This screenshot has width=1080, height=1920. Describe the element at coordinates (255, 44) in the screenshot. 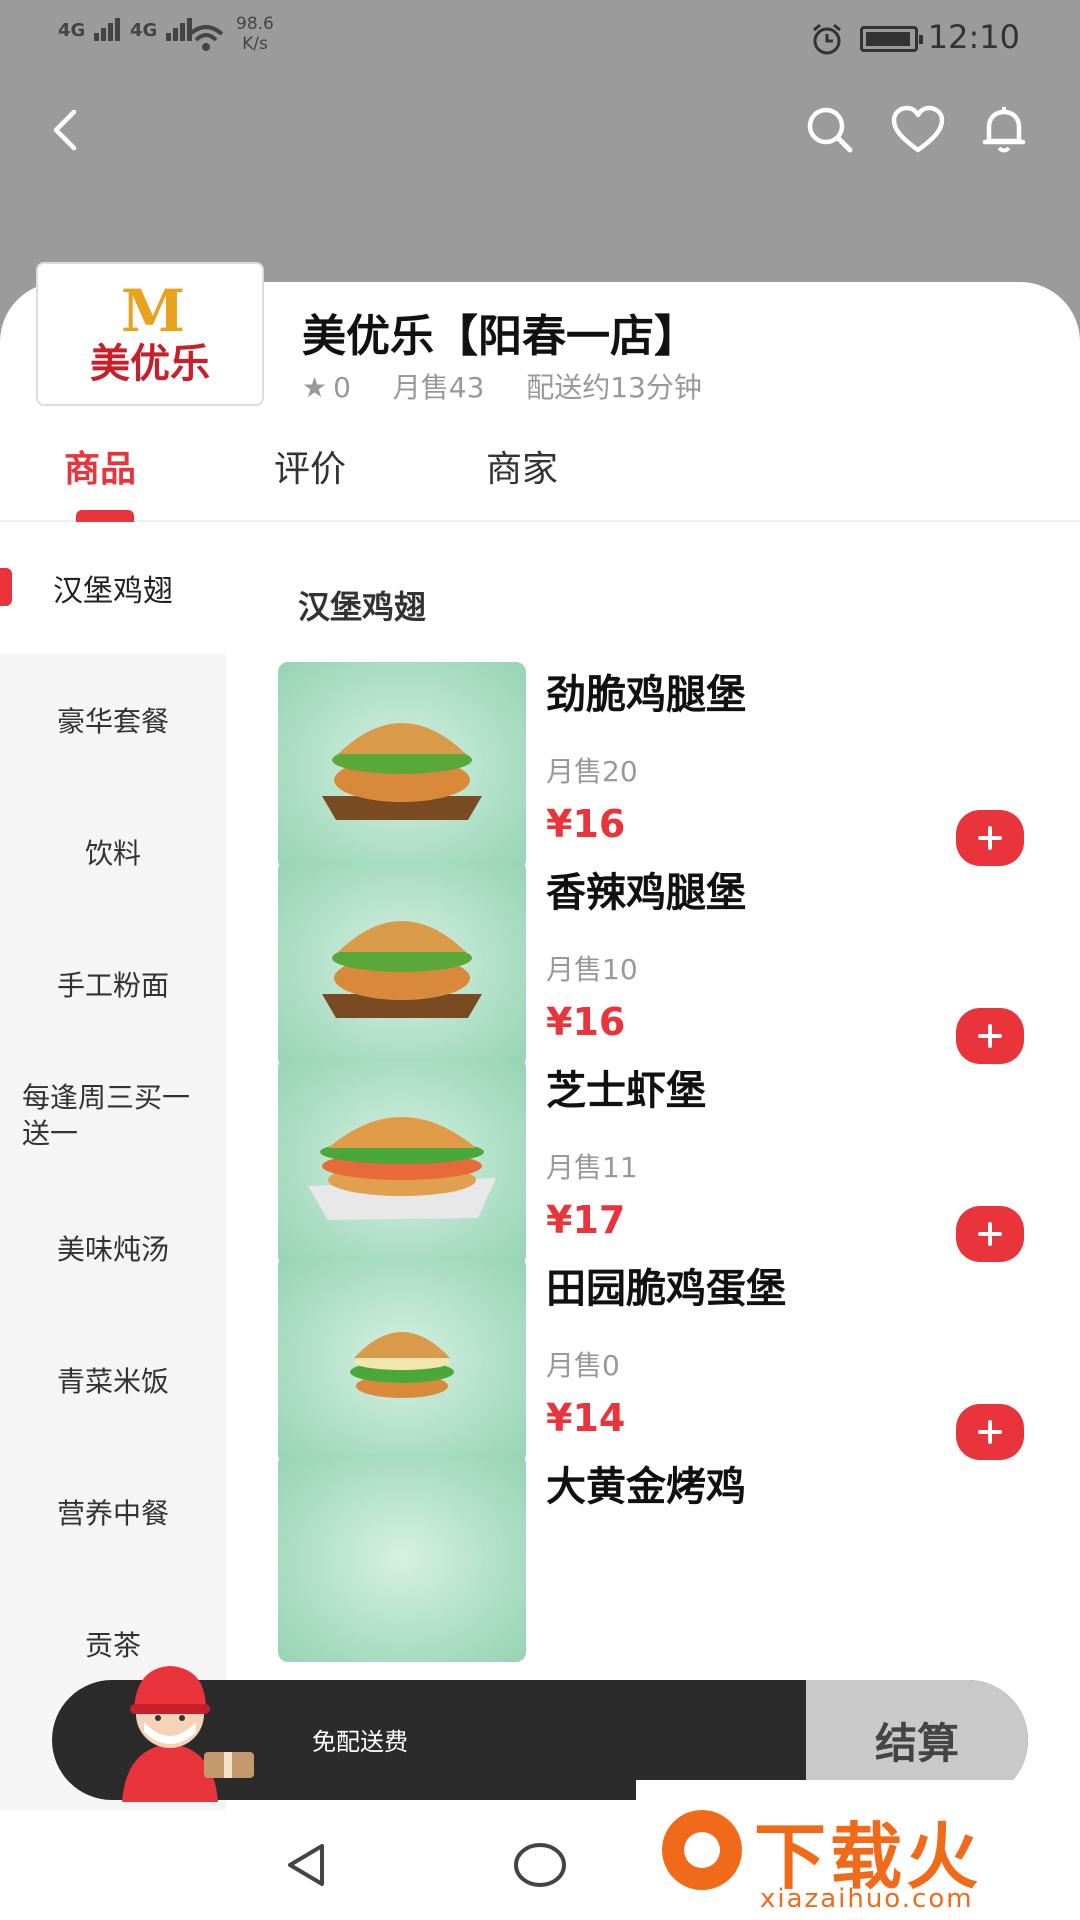

I see `speed-unit: K/s` at that location.